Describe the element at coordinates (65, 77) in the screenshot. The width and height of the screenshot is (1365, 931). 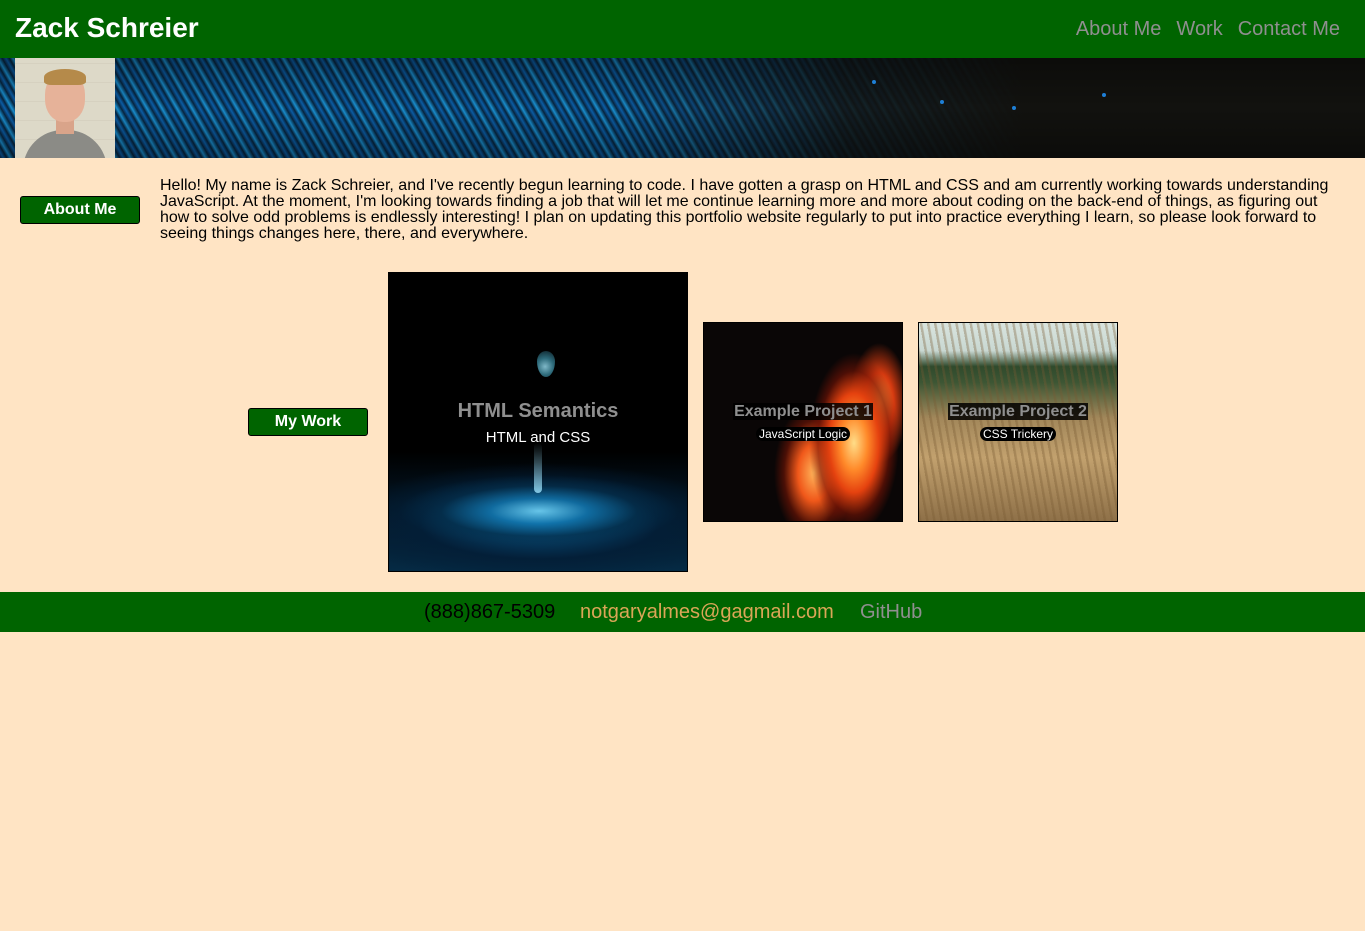
I see `photo-hair` at that location.